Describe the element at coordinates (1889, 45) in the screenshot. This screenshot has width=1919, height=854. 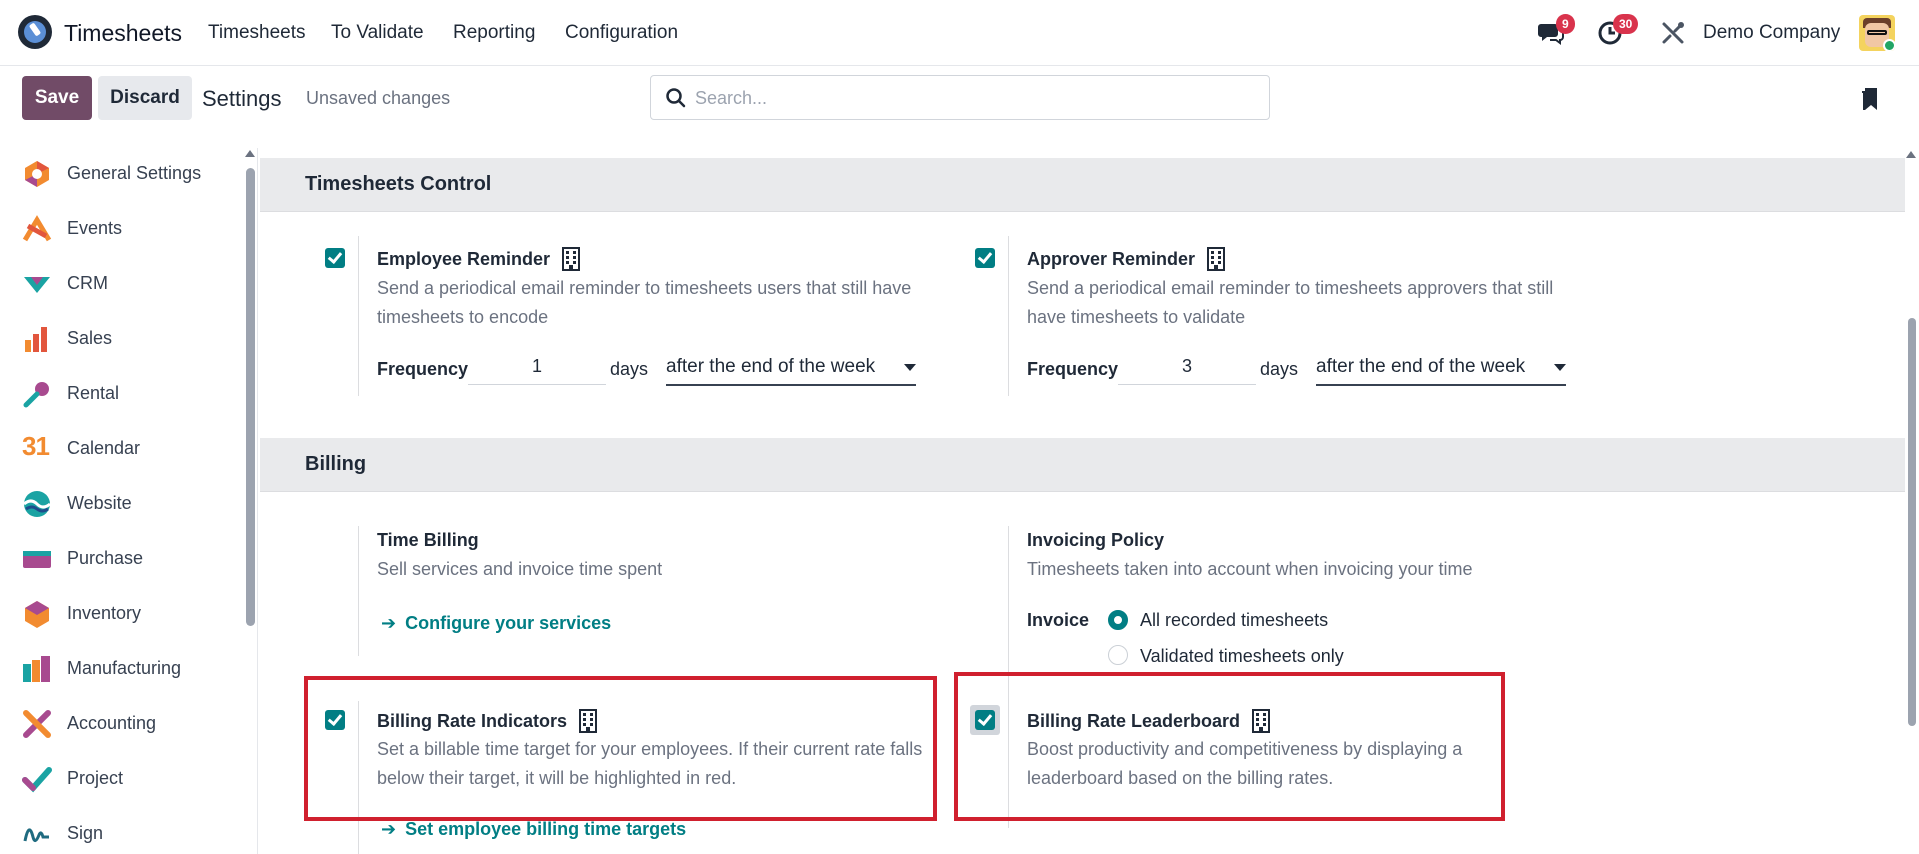
I see `online-status-dot` at that location.